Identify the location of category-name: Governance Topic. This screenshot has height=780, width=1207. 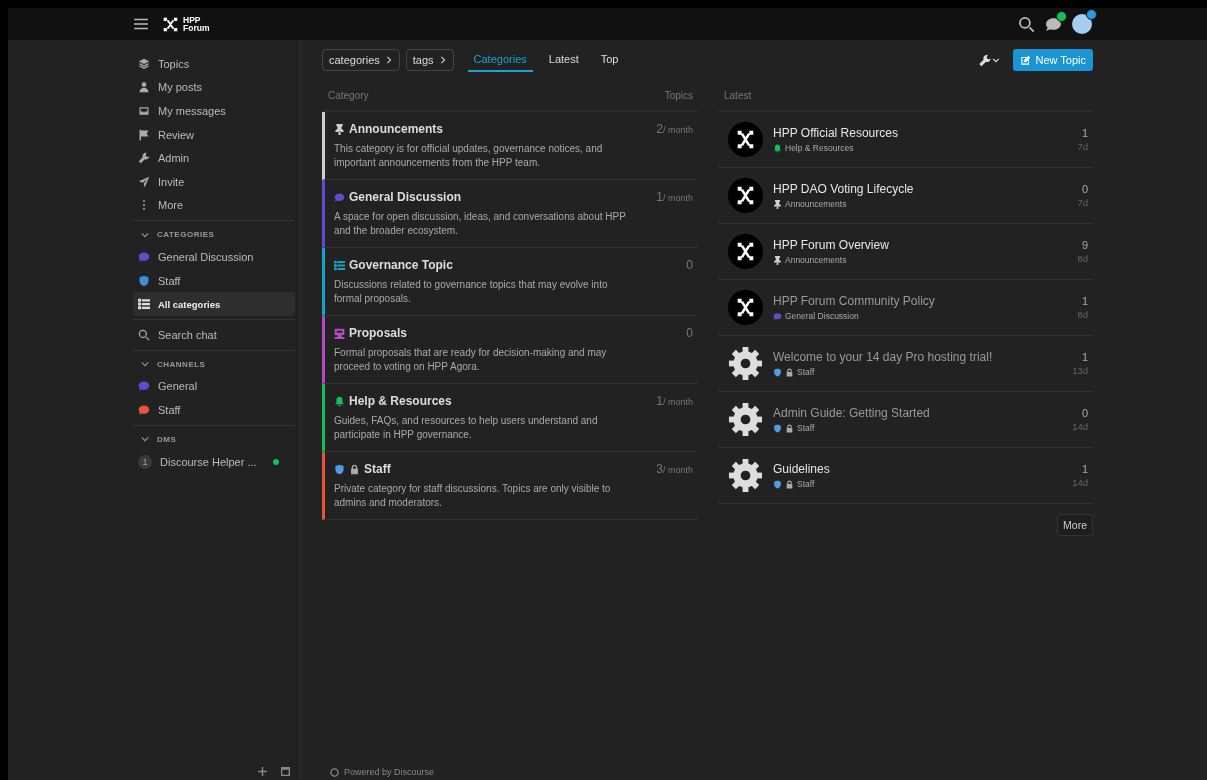
(401, 265).